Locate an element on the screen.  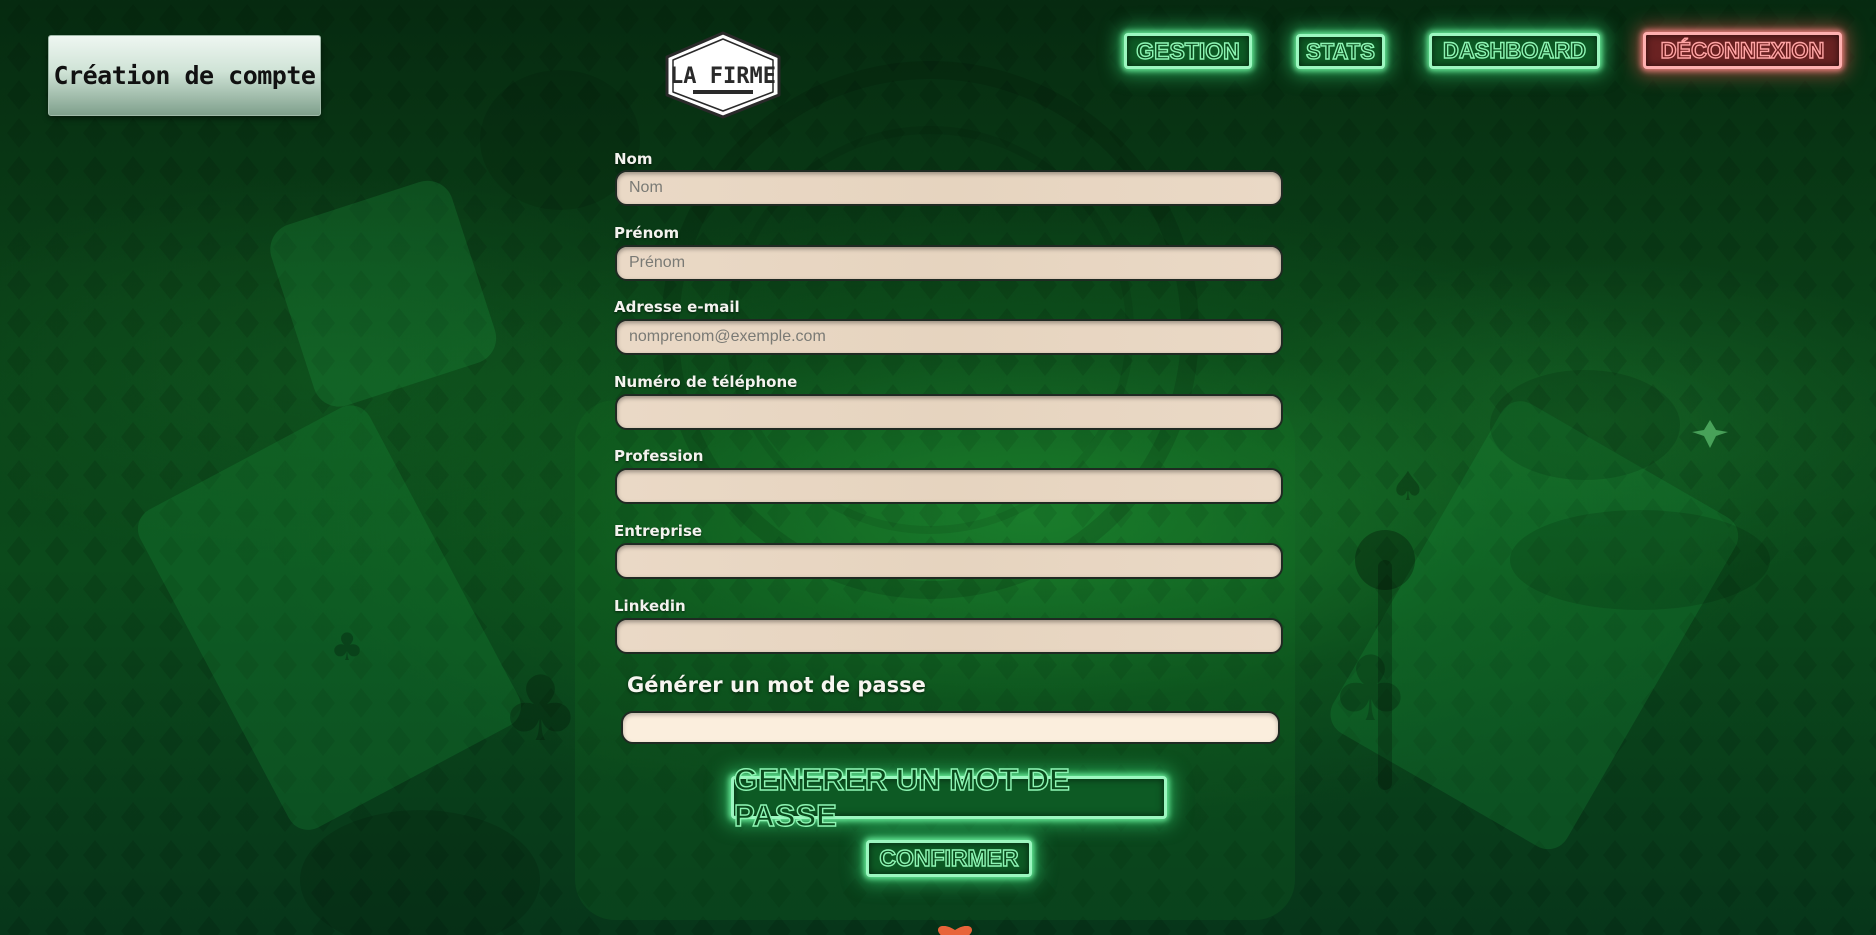
deconnexion-button: DÉCONNEXION is located at coordinates (1742, 50).